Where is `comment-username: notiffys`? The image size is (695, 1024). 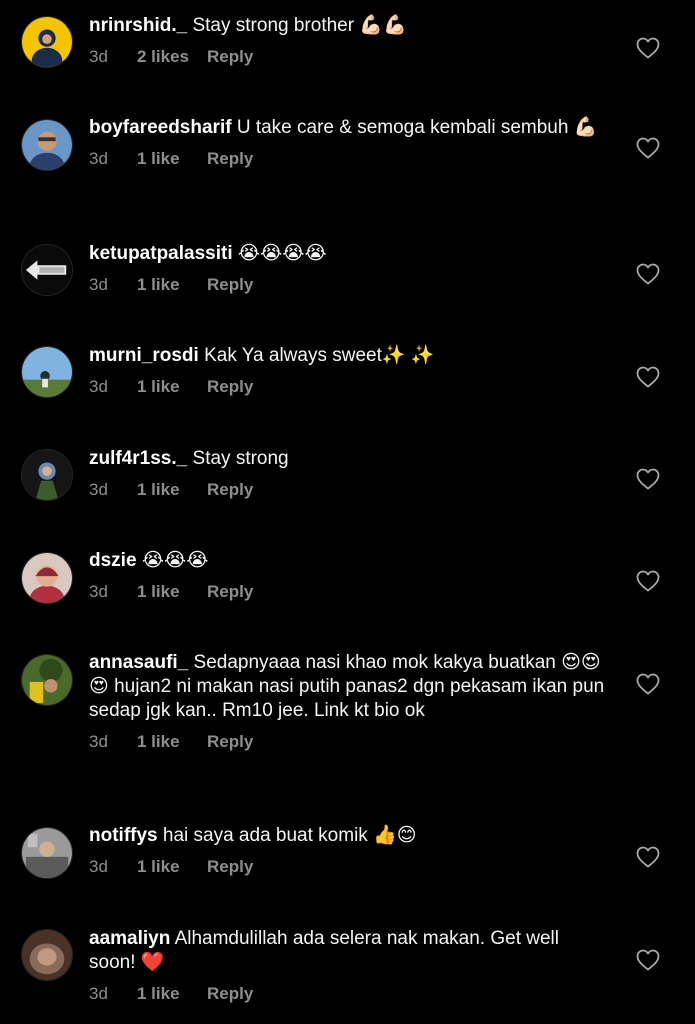
comment-username: notiffys is located at coordinates (123, 835).